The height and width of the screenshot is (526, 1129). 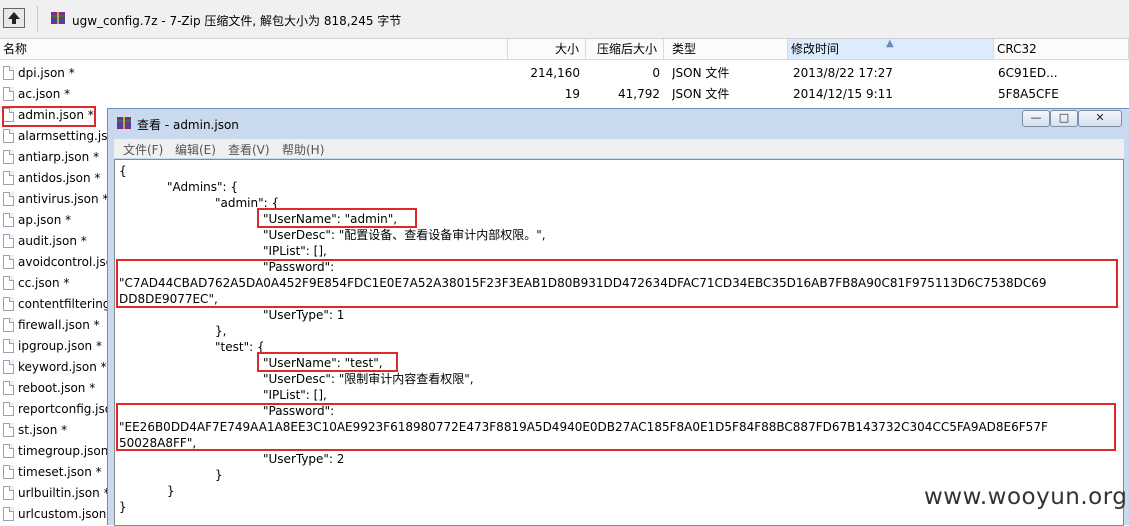 I want to click on file-row: reportconfig.json, so click(x=53, y=409).